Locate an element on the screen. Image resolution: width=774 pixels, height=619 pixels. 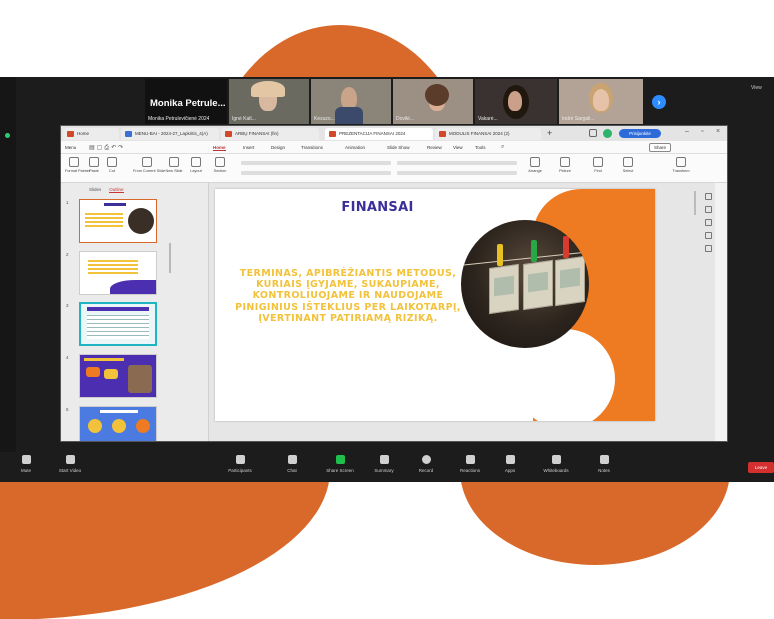
doc-tab: Home is located at coordinates (91, 134).